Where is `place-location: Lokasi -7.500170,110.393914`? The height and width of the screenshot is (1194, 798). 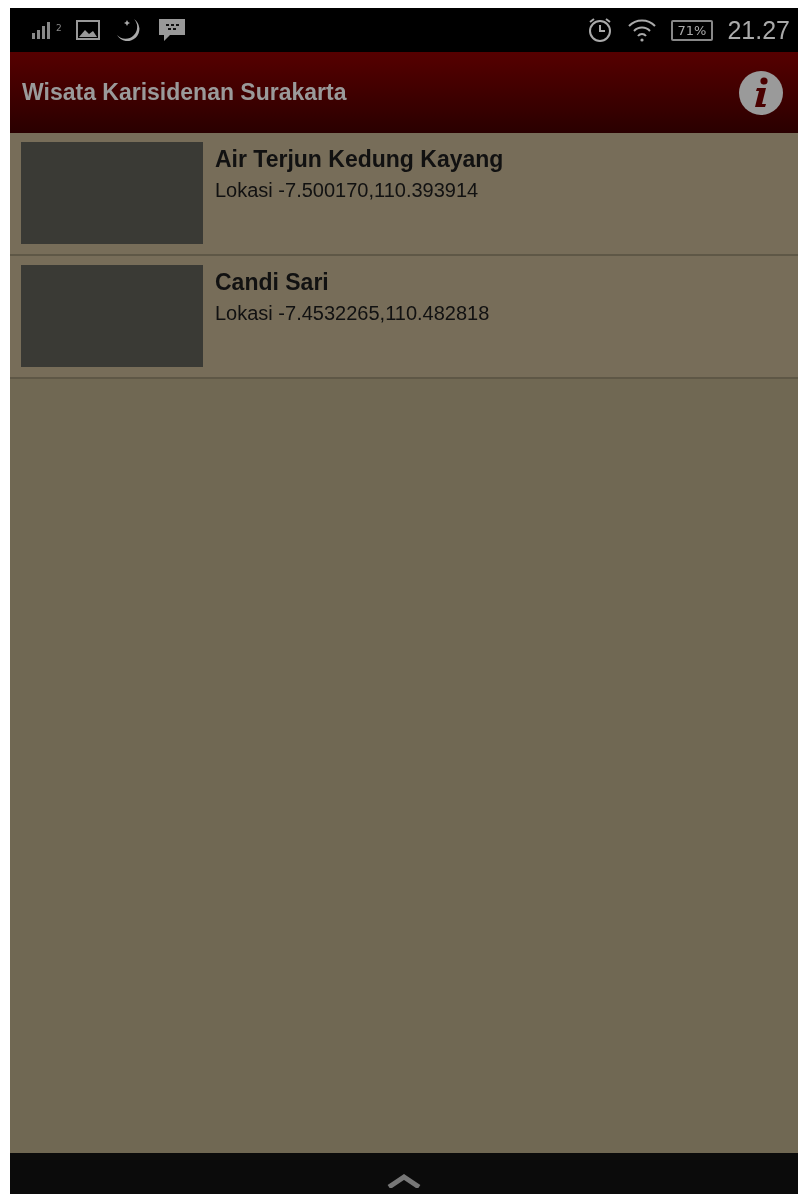
place-location: Lokasi -7.500170,110.393914 is located at coordinates (347, 190).